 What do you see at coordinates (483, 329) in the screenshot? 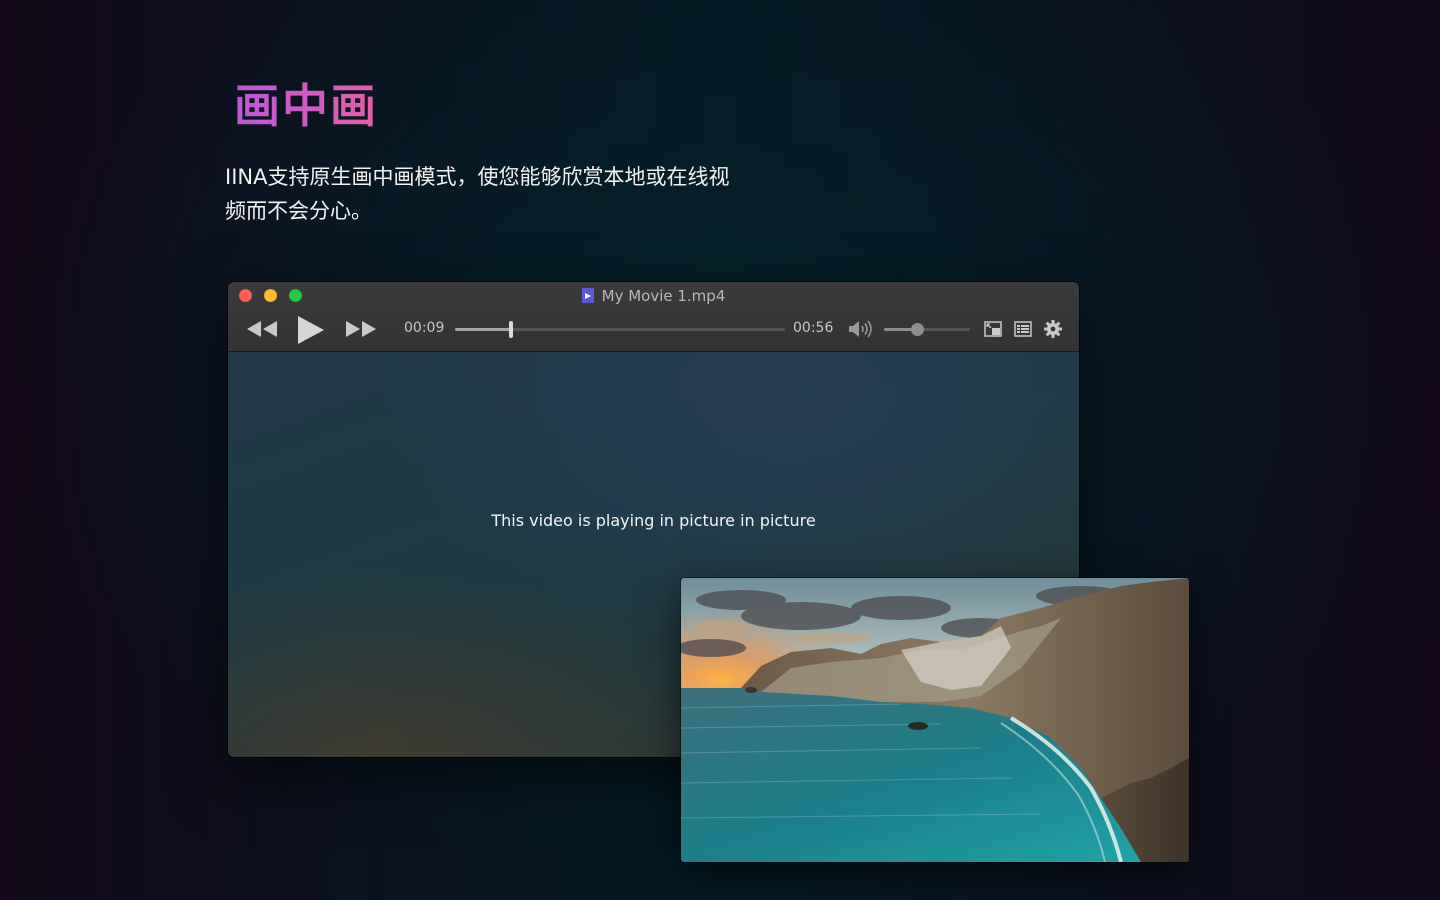
I see `seek-progress` at bounding box center [483, 329].